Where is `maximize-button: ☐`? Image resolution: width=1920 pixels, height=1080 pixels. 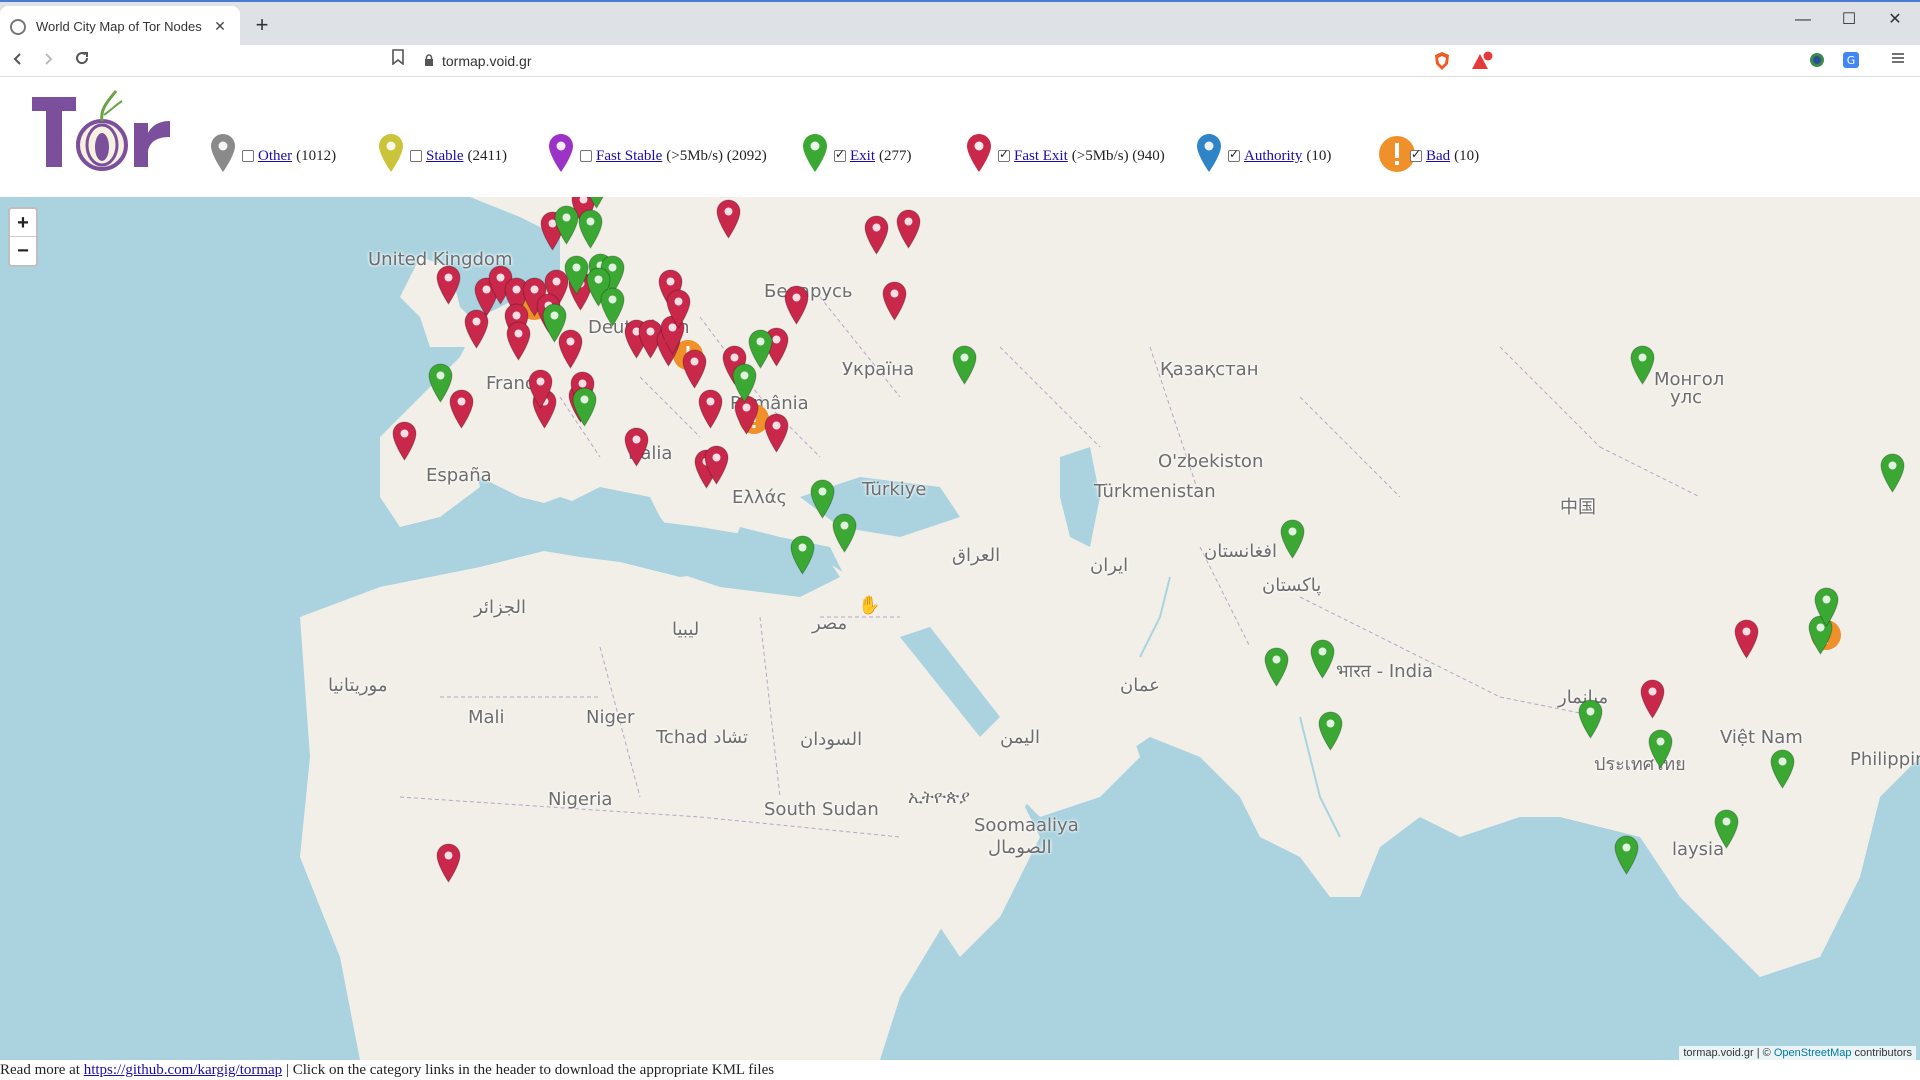
maximize-button: ☐ is located at coordinates (1849, 20).